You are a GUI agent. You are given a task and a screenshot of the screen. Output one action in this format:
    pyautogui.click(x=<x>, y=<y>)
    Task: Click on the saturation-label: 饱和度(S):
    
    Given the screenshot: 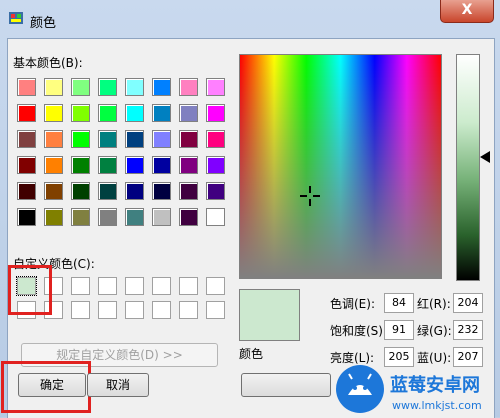 What is the action you would take?
    pyautogui.click(x=359, y=331)
    